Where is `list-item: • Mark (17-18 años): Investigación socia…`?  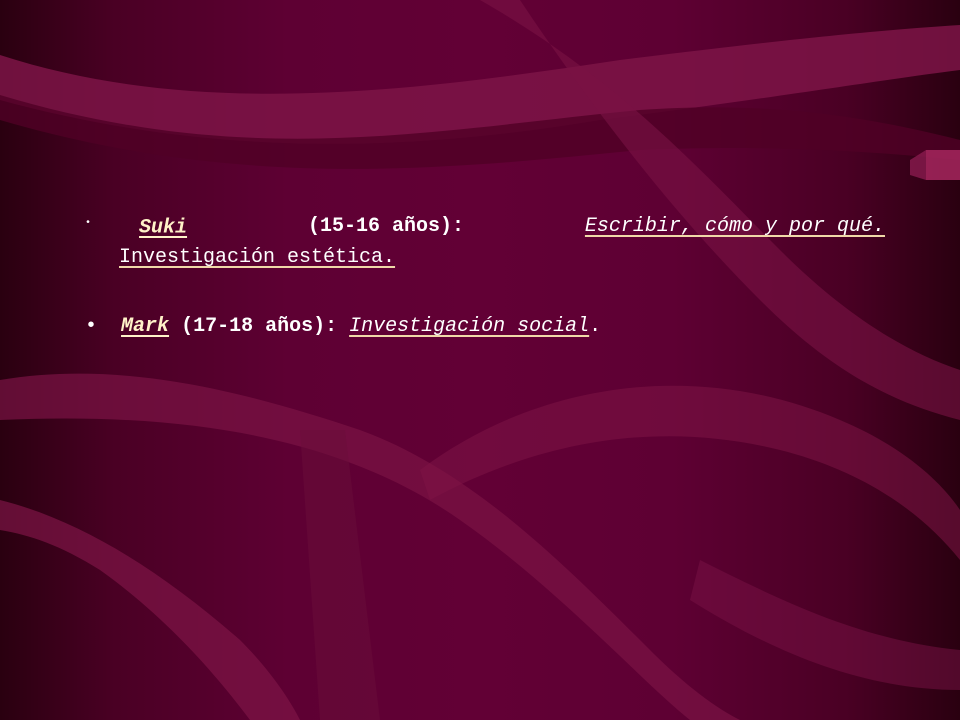
list-item: • Mark (17-18 años): Investigación socia… is located at coordinates (495, 327).